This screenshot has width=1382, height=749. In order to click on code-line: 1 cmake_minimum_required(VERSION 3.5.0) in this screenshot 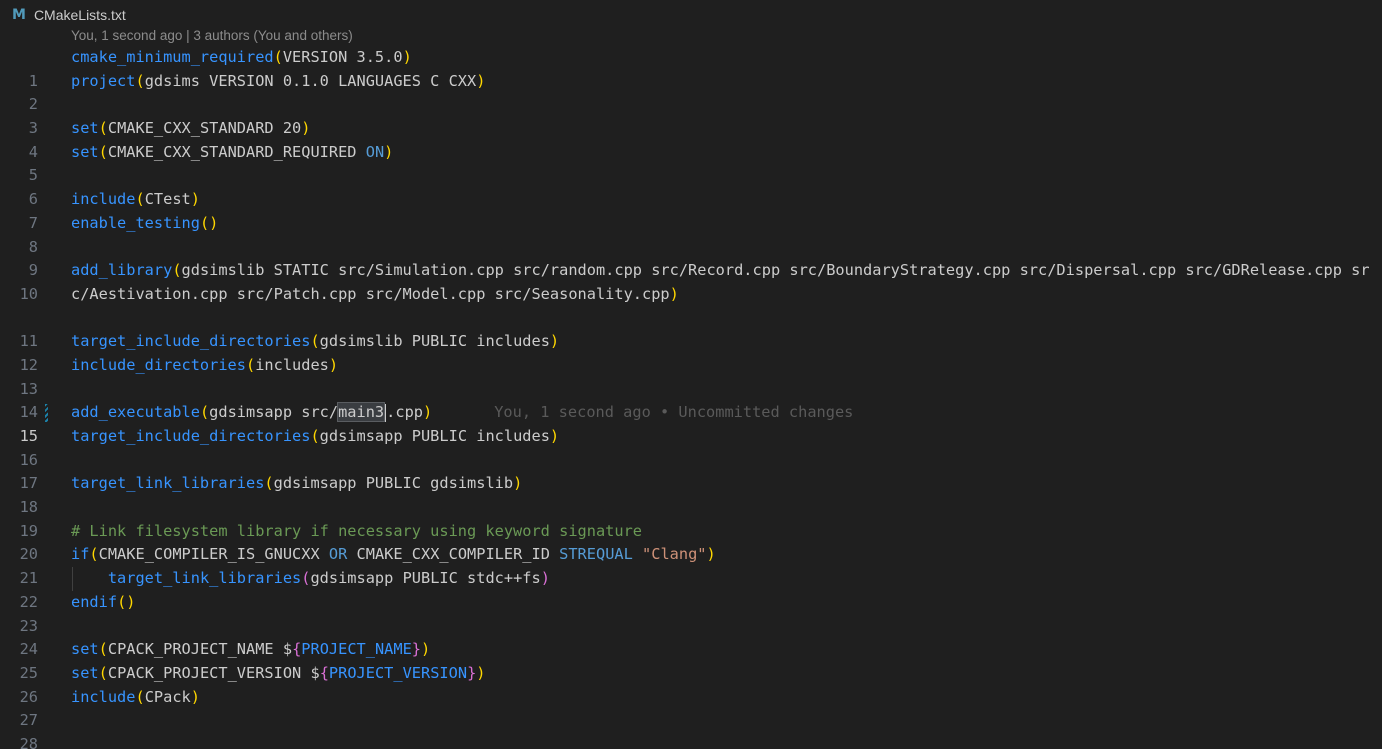, I will do `click(691, 68)`.